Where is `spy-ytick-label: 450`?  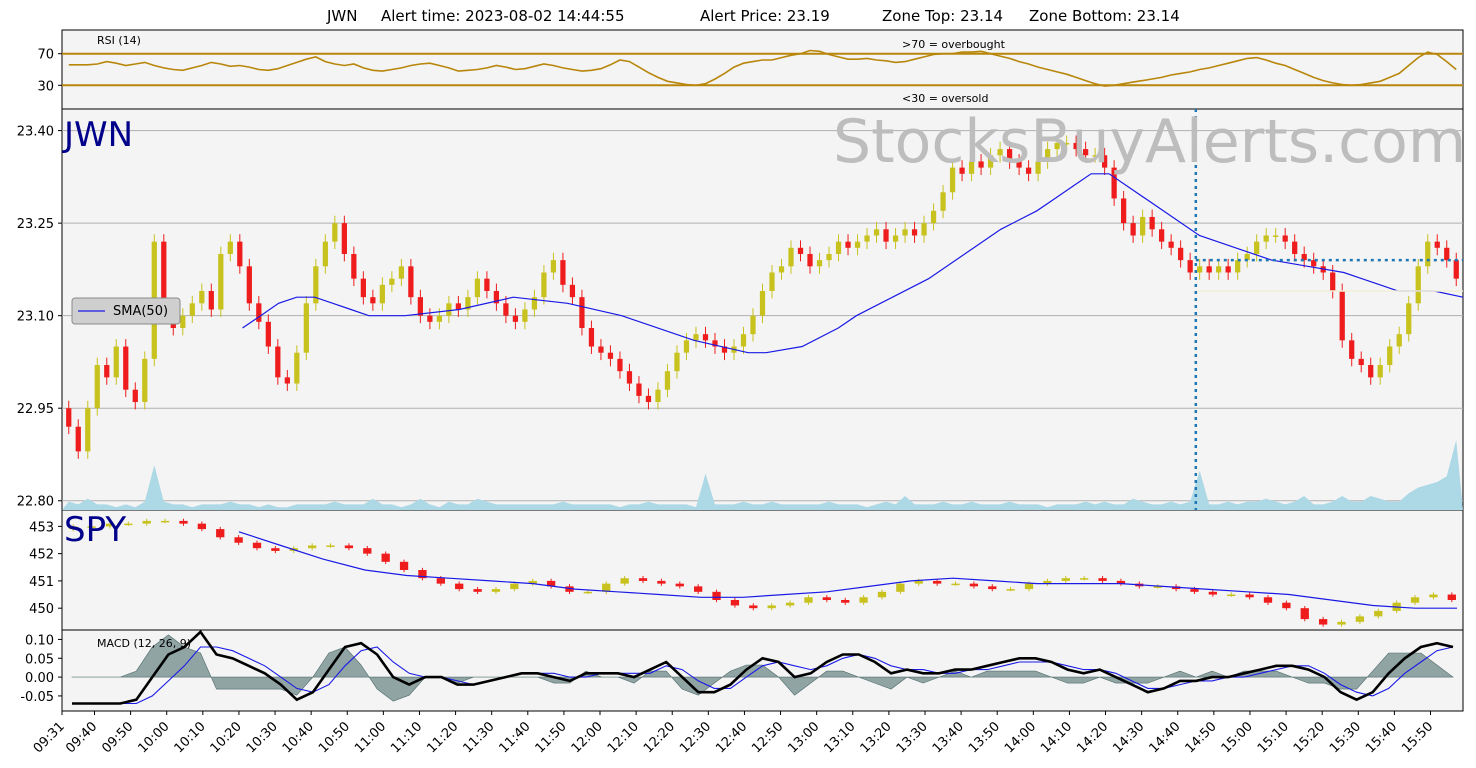 spy-ytick-label: 450 is located at coordinates (41, 609).